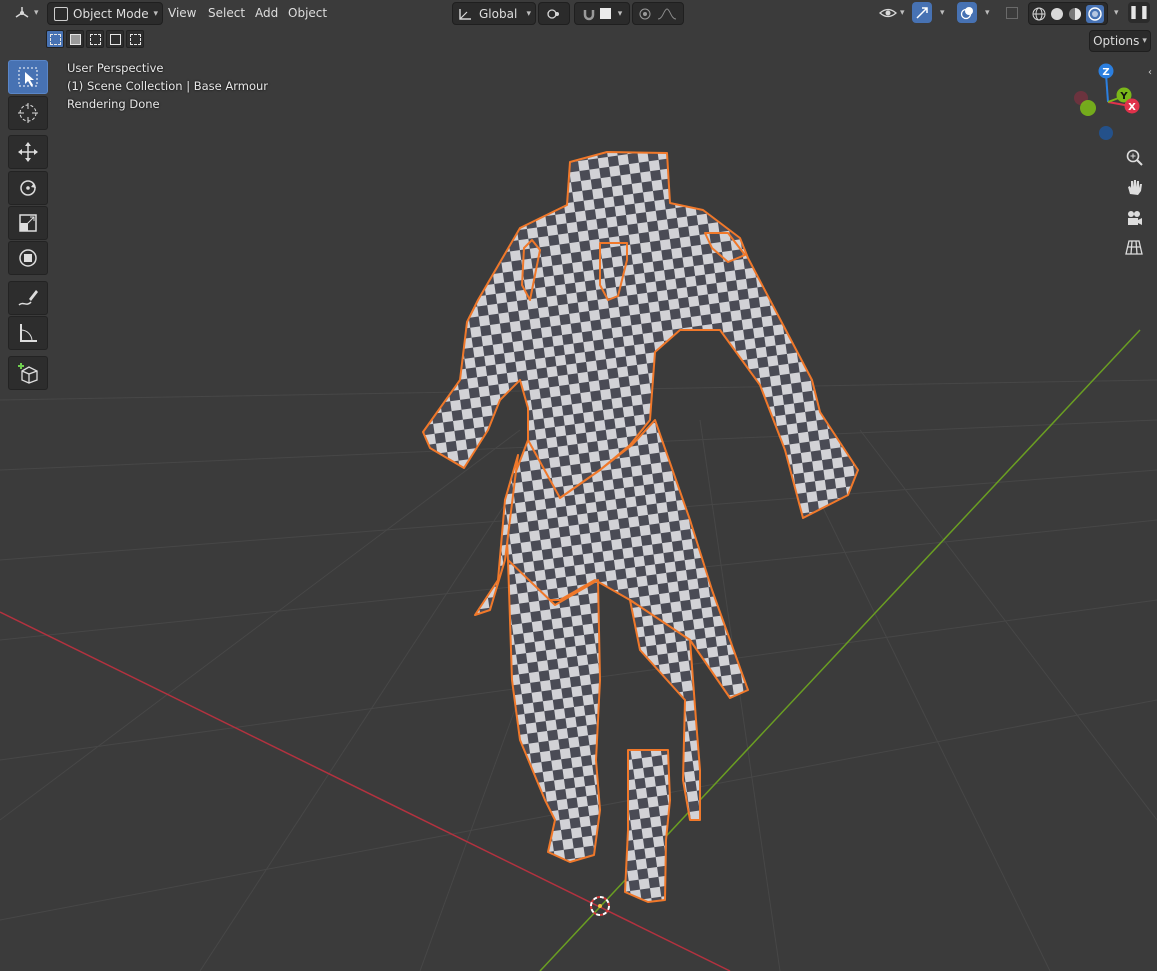  Describe the element at coordinates (1088, 108) in the screenshot. I see `neg-y-handle` at that location.